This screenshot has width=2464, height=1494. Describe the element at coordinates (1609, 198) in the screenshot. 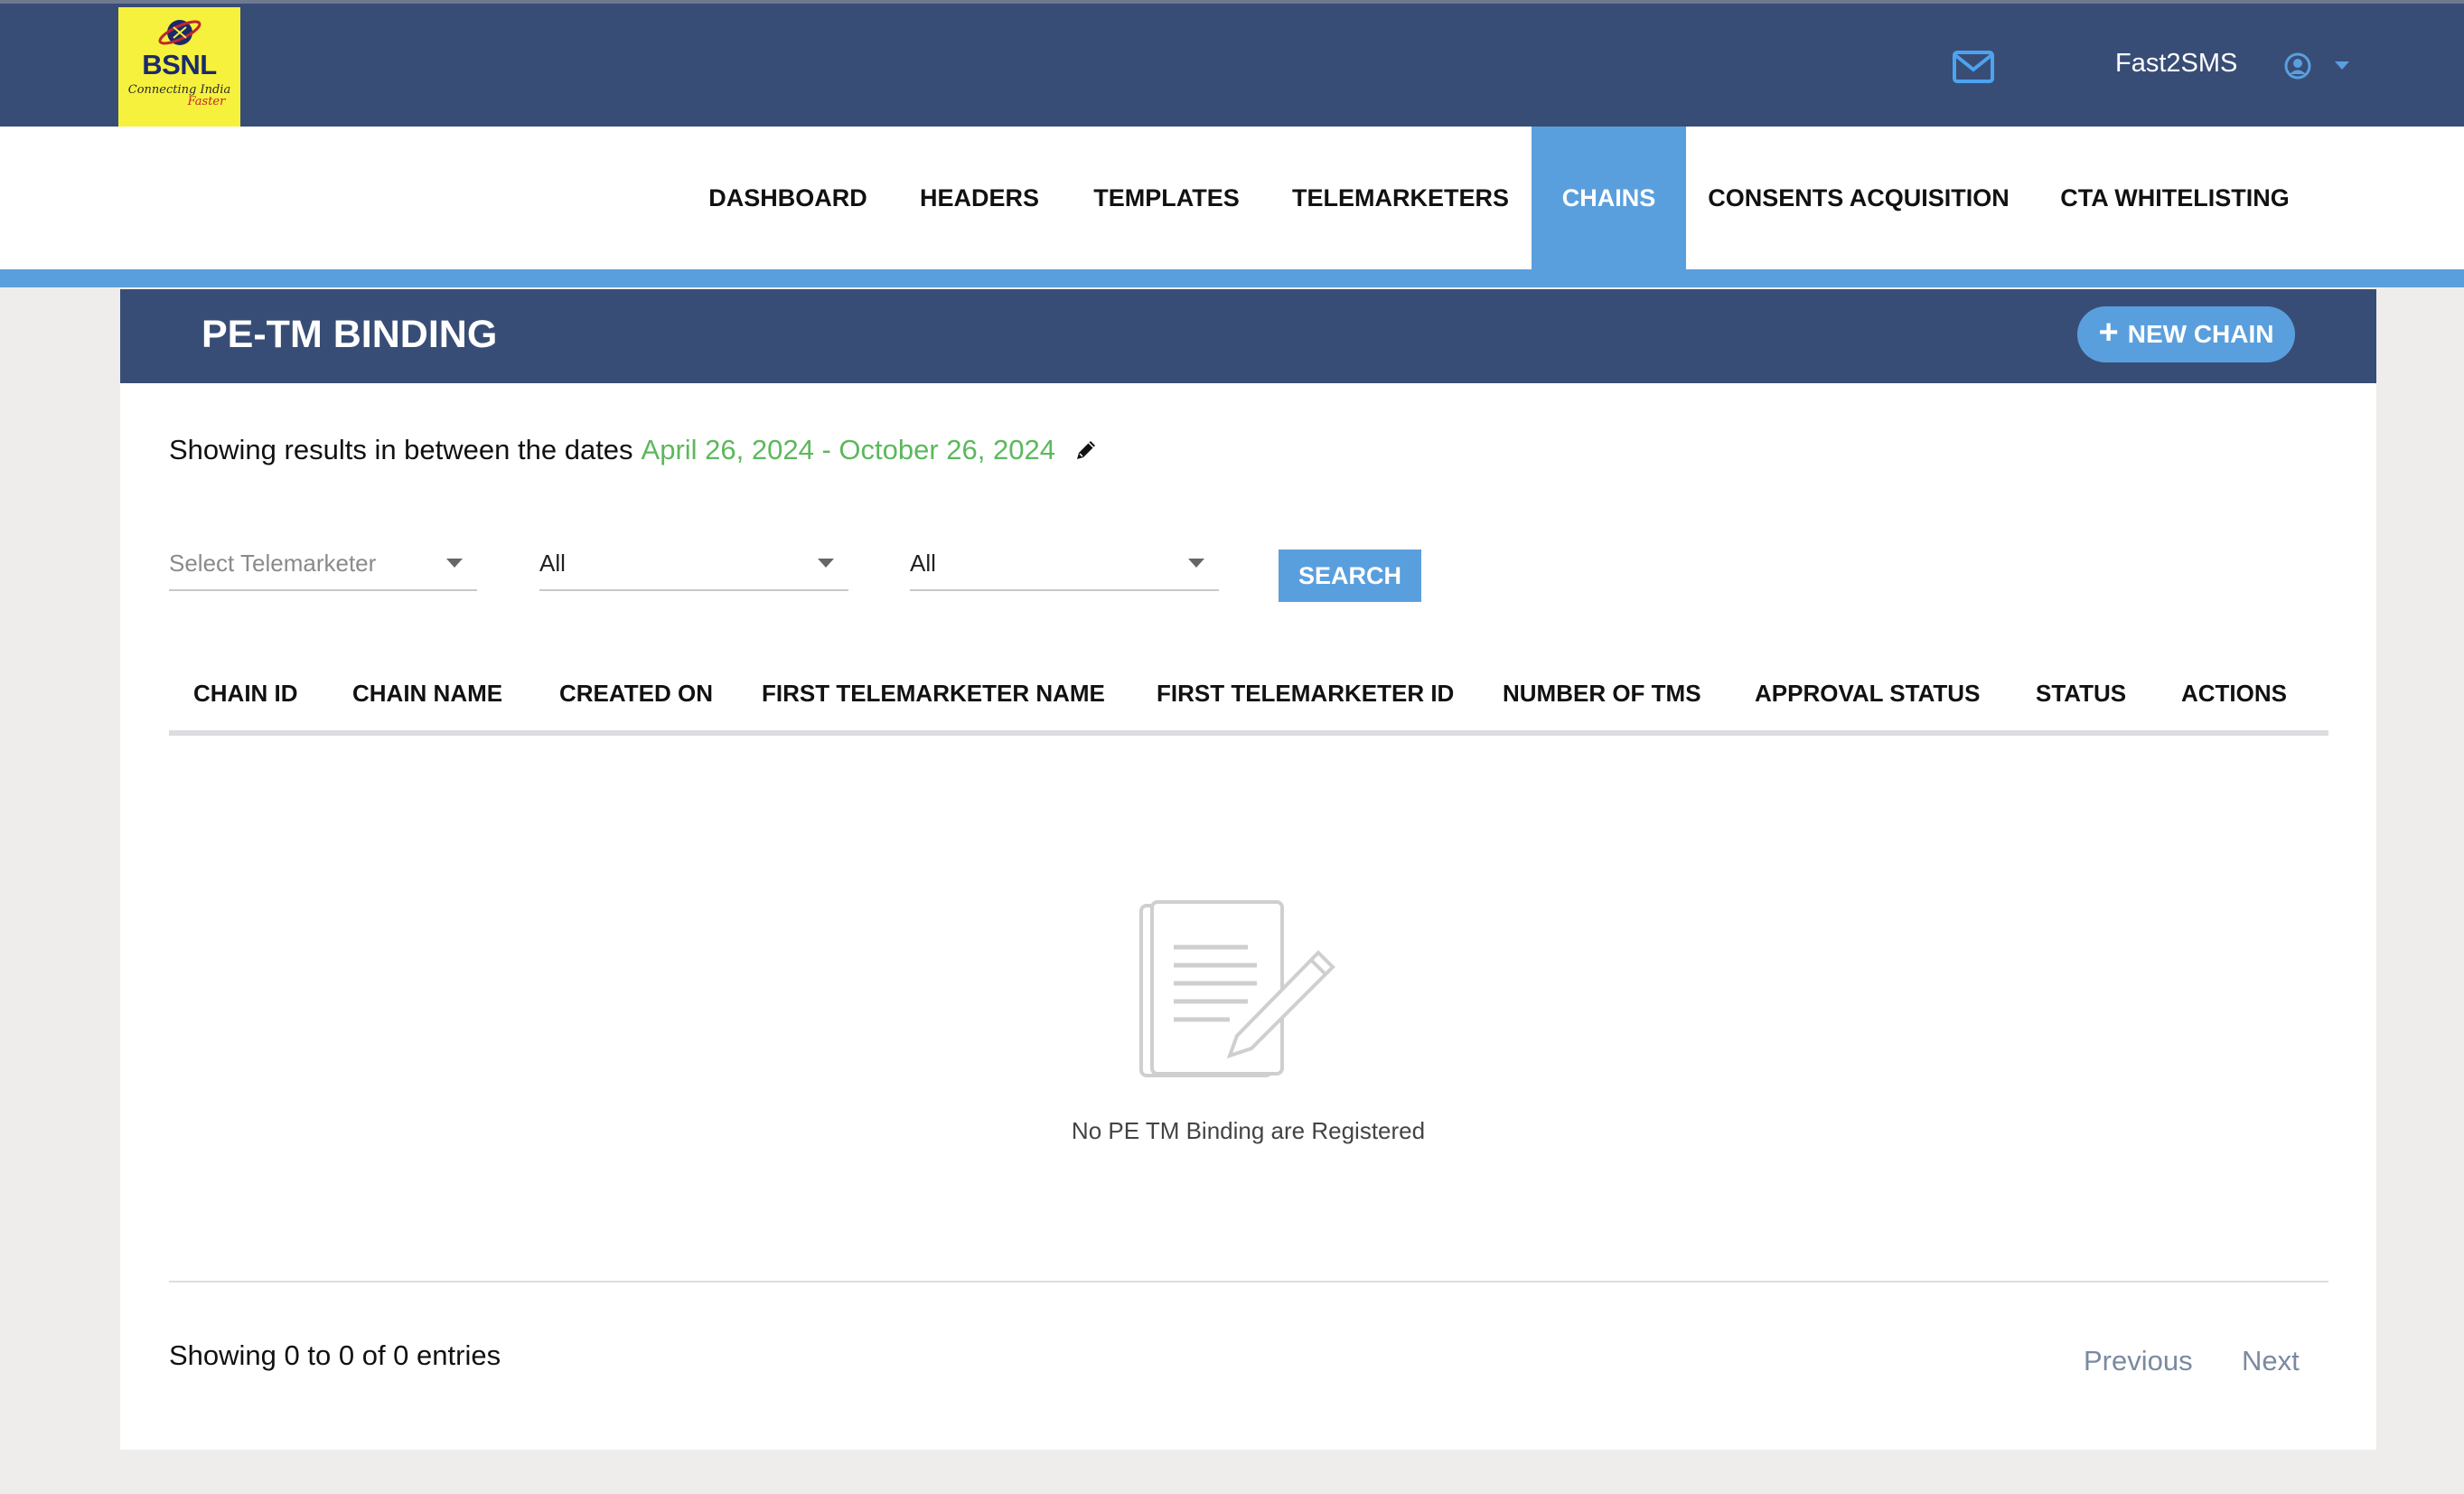

I see `nav-chains: CHAINS` at that location.